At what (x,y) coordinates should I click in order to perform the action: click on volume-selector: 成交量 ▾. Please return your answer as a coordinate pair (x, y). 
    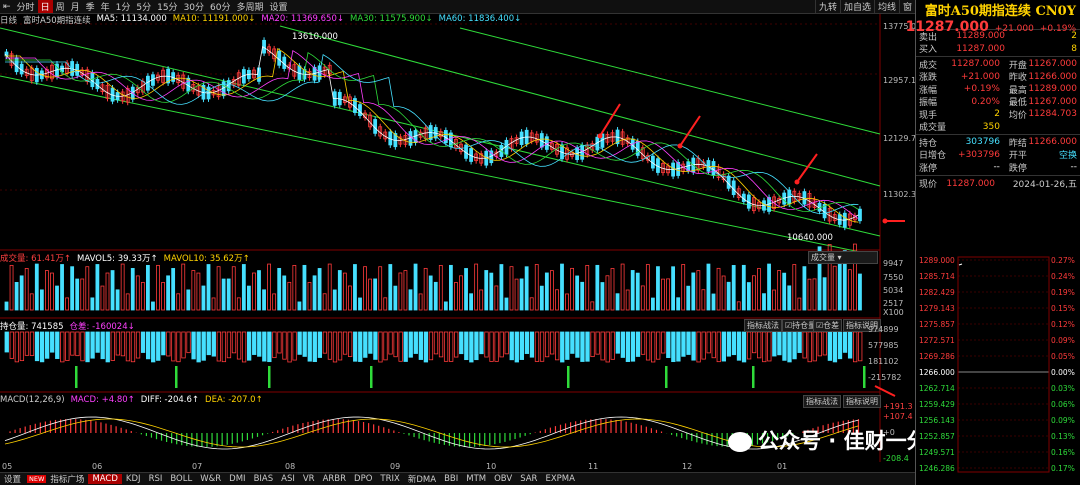
    Looking at the image, I should click on (843, 257).